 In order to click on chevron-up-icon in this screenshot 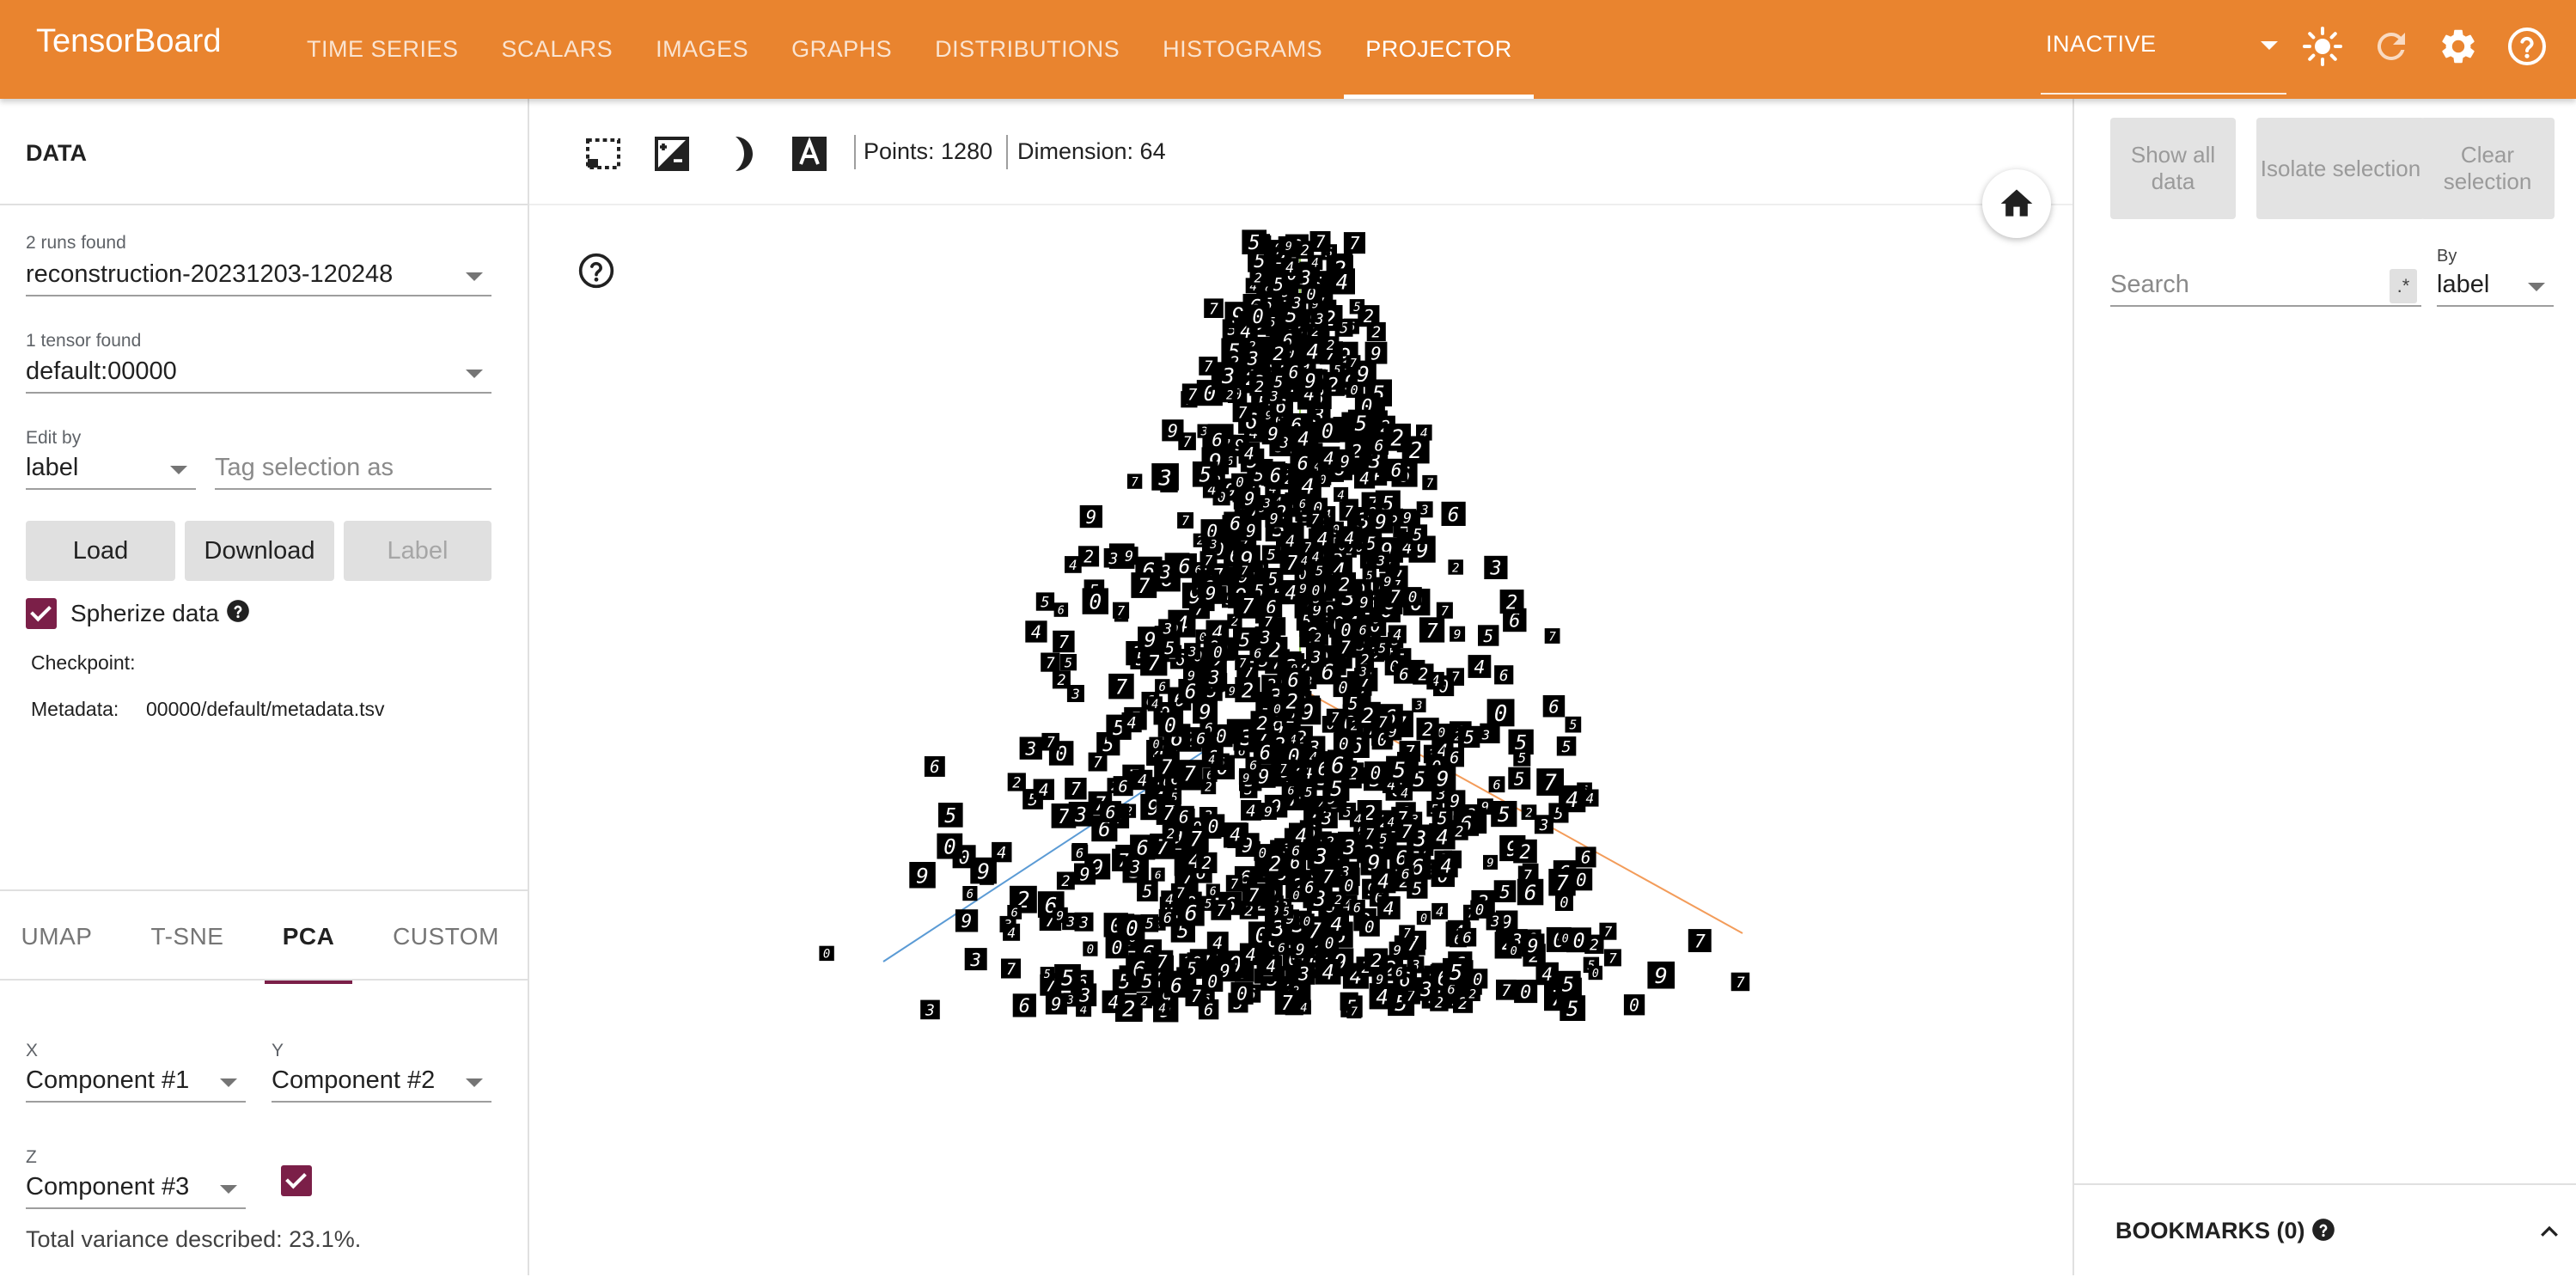, I will do `click(2549, 1232)`.